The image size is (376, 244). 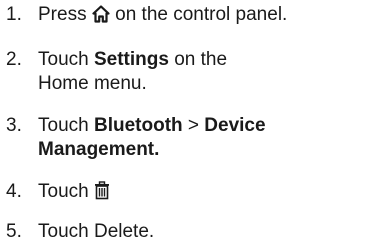 What do you see at coordinates (198, 59) in the screenshot?
I see `step-text-part: on the` at bounding box center [198, 59].